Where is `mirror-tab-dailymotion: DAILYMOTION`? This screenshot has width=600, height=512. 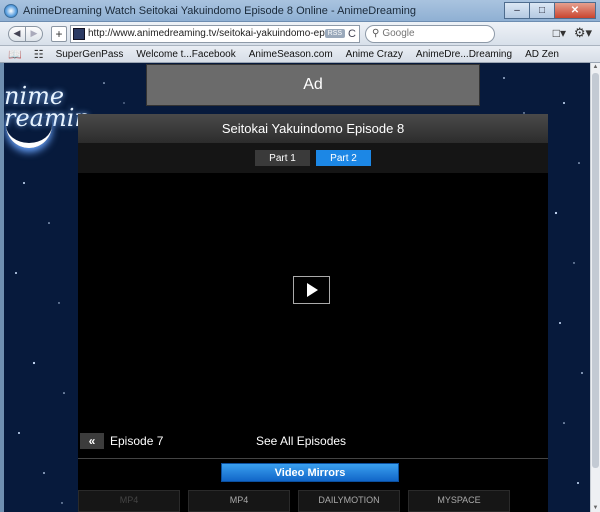
mirror-tab-dailymotion: DAILYMOTION is located at coordinates (349, 501).